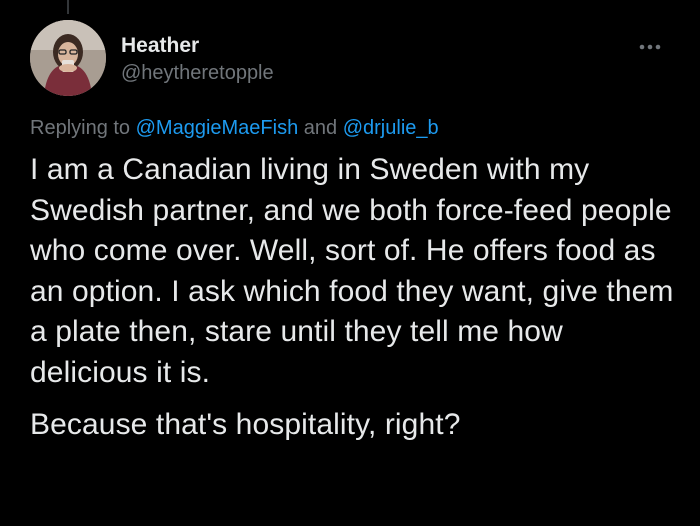  I want to click on replying-joiner: and, so click(320, 128).